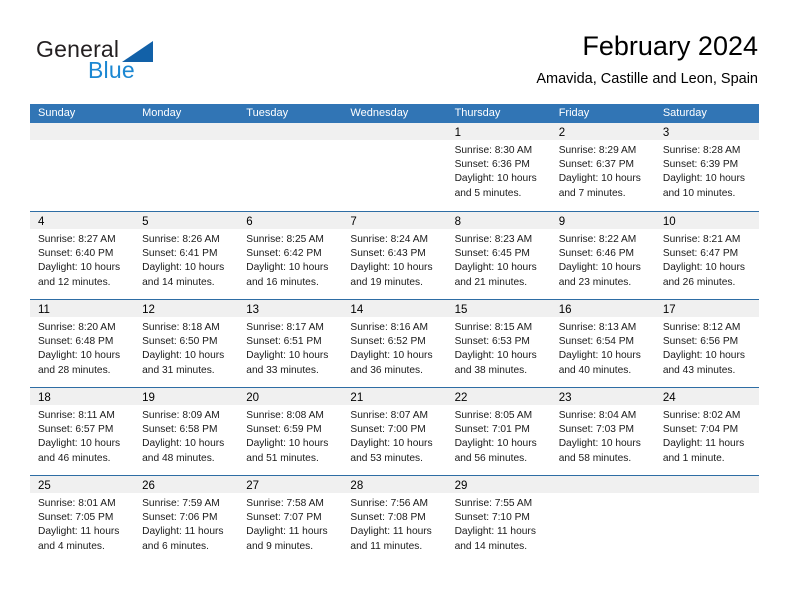  What do you see at coordinates (178, 458) in the screenshot?
I see `daylight-line-cont: and 48 minutes.` at bounding box center [178, 458].